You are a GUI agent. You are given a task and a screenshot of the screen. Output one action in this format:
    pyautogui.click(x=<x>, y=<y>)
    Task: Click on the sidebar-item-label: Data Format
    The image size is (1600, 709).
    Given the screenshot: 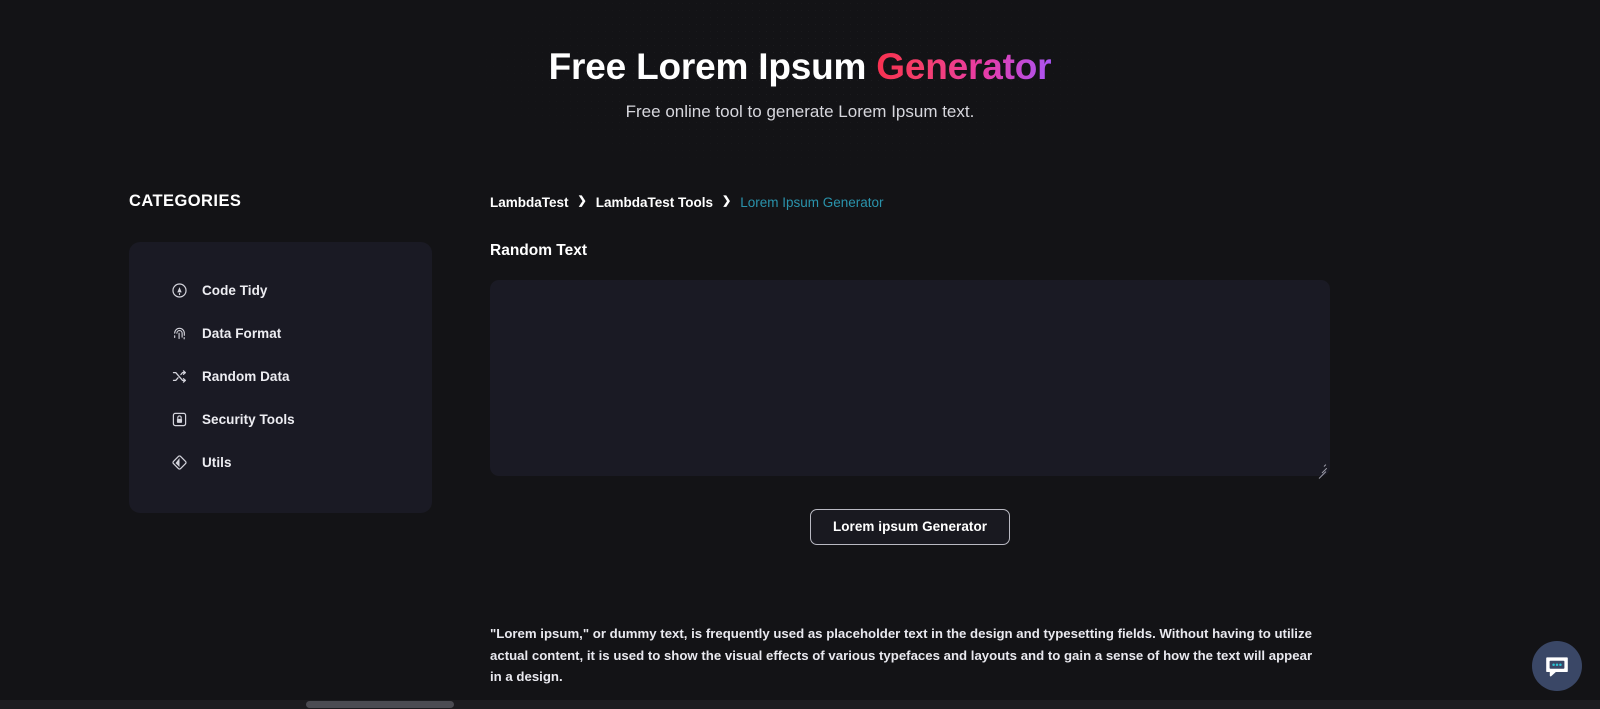 What is the action you would take?
    pyautogui.click(x=242, y=334)
    